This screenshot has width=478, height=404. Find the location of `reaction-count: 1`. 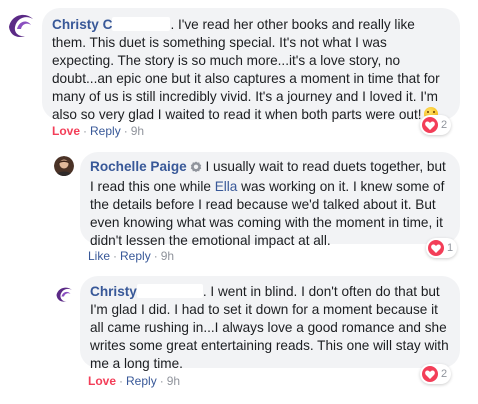

reaction-count: 1 is located at coordinates (450, 248).